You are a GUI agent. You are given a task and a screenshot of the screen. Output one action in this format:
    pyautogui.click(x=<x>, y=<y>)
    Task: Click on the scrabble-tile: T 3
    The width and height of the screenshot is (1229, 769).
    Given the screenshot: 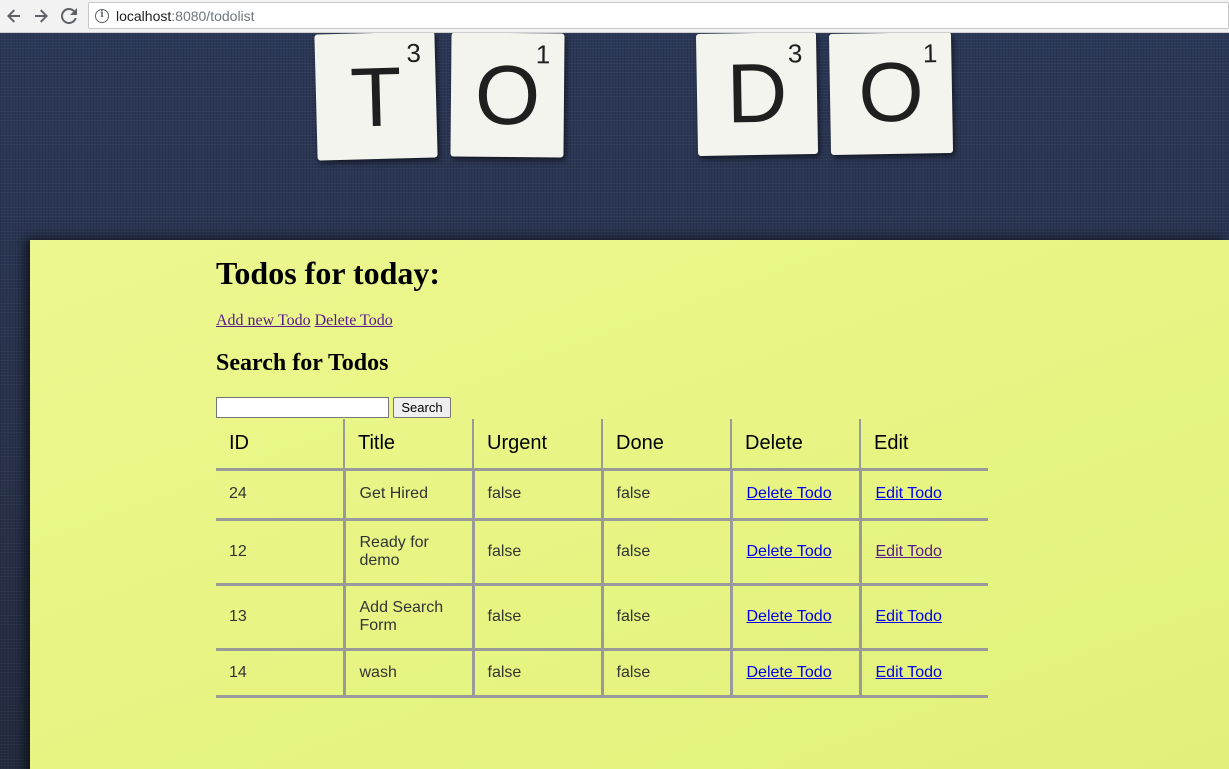 What is the action you would take?
    pyautogui.click(x=376, y=97)
    